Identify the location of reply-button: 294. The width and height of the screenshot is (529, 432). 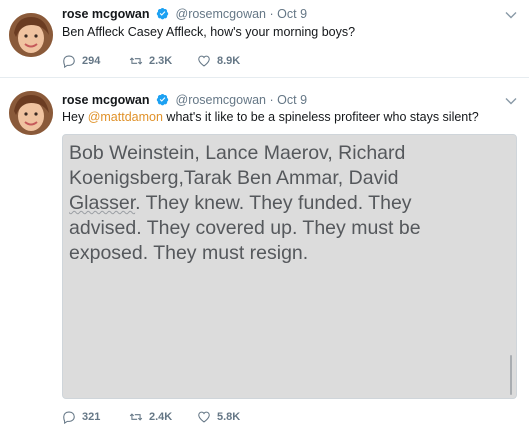
(95, 61).